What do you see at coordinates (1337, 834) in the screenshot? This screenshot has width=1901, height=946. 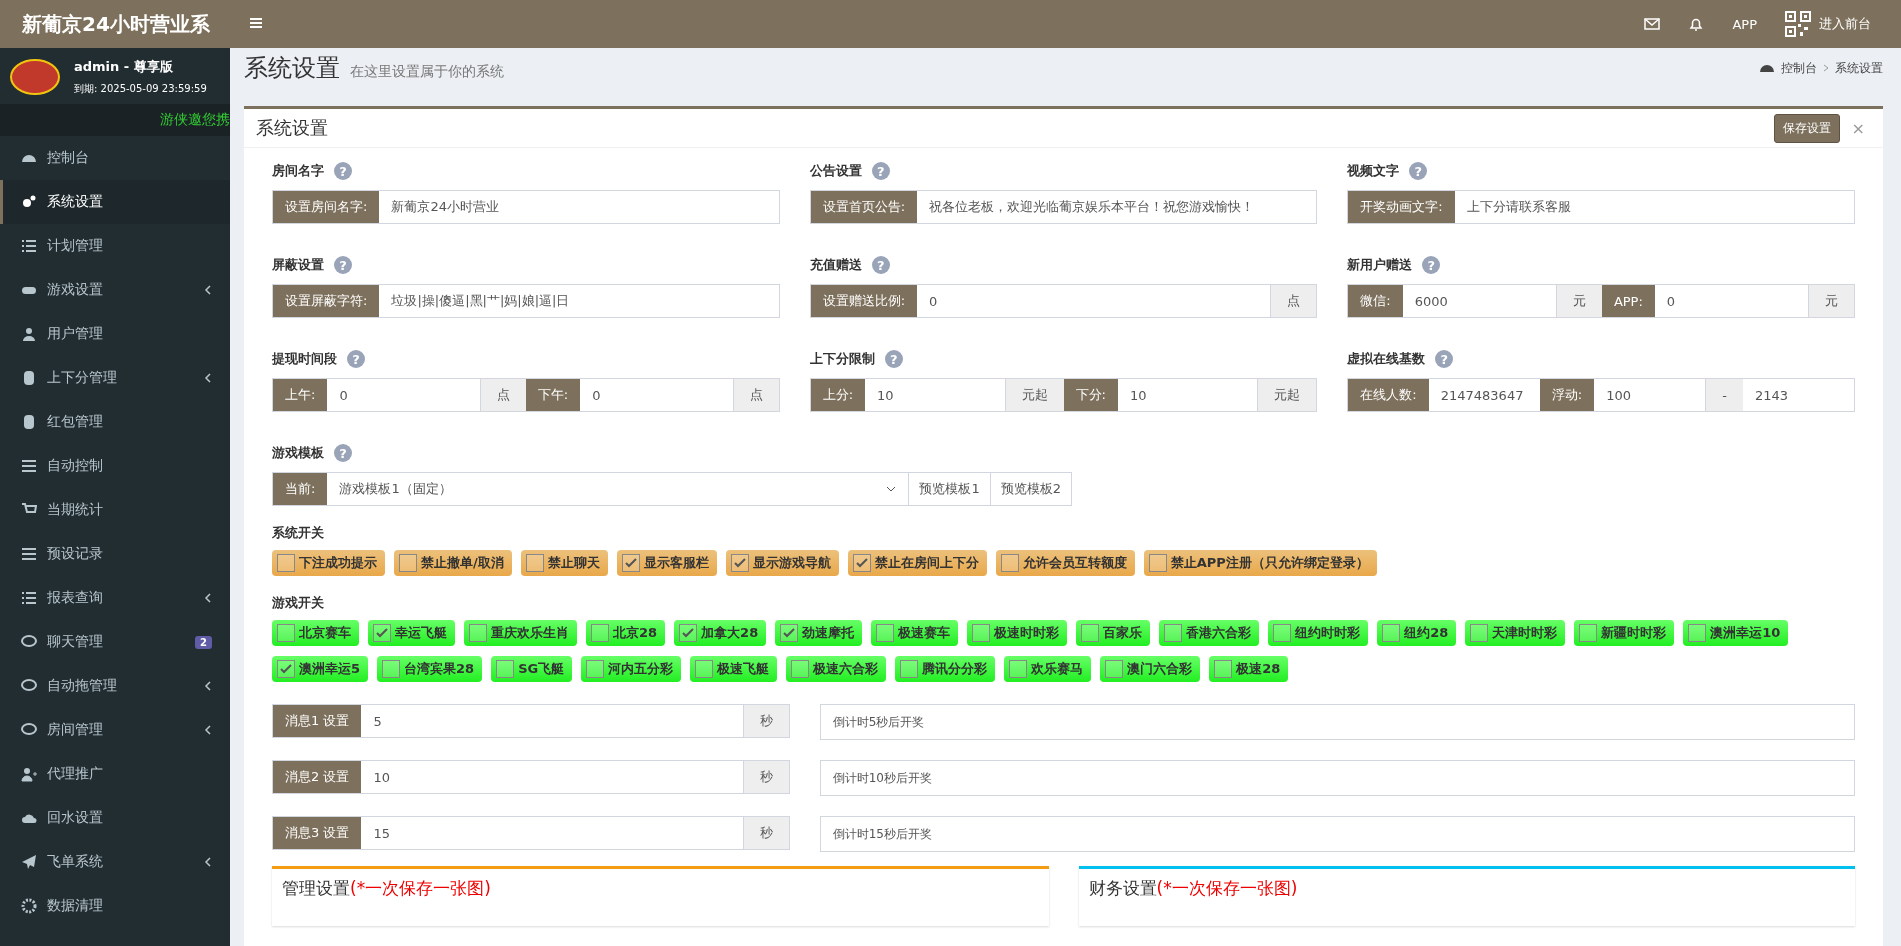 I see `message-field: 倒计时15秒后开奖` at bounding box center [1337, 834].